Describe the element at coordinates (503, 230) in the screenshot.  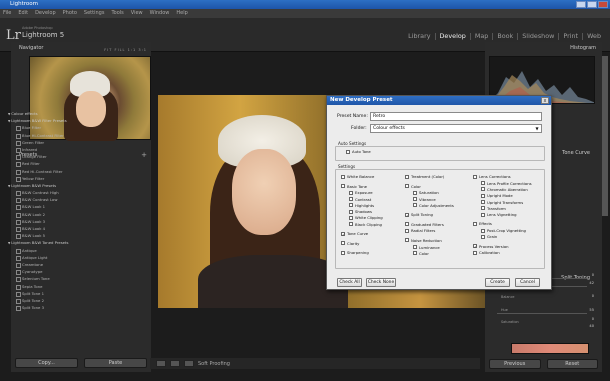
I see `post-crop-vignetting-checkbox: Post-Crop Vignetting` at that location.